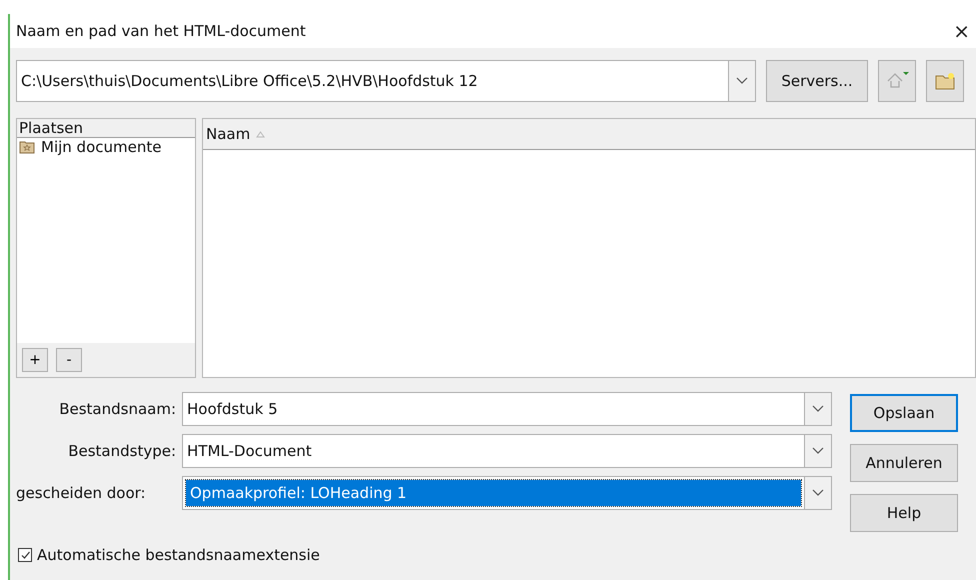  Describe the element at coordinates (81, 493) in the screenshot. I see `field-label: gescheiden door:` at that location.